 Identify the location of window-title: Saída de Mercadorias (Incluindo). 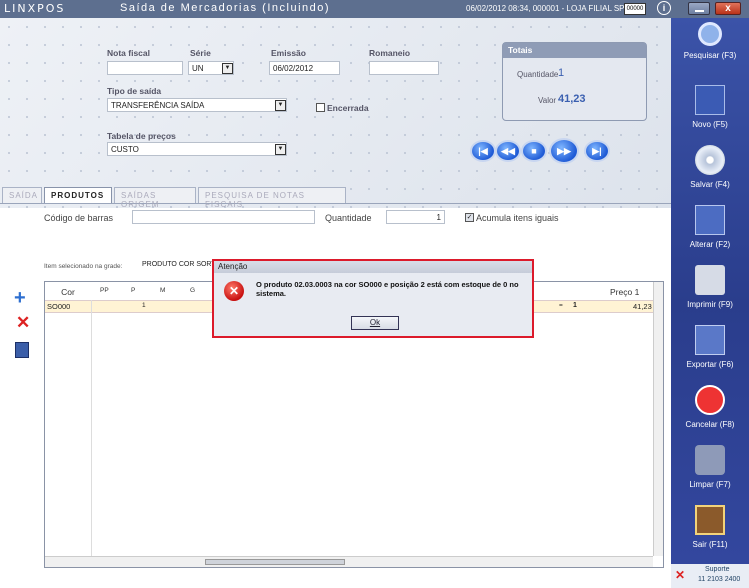
(225, 8).